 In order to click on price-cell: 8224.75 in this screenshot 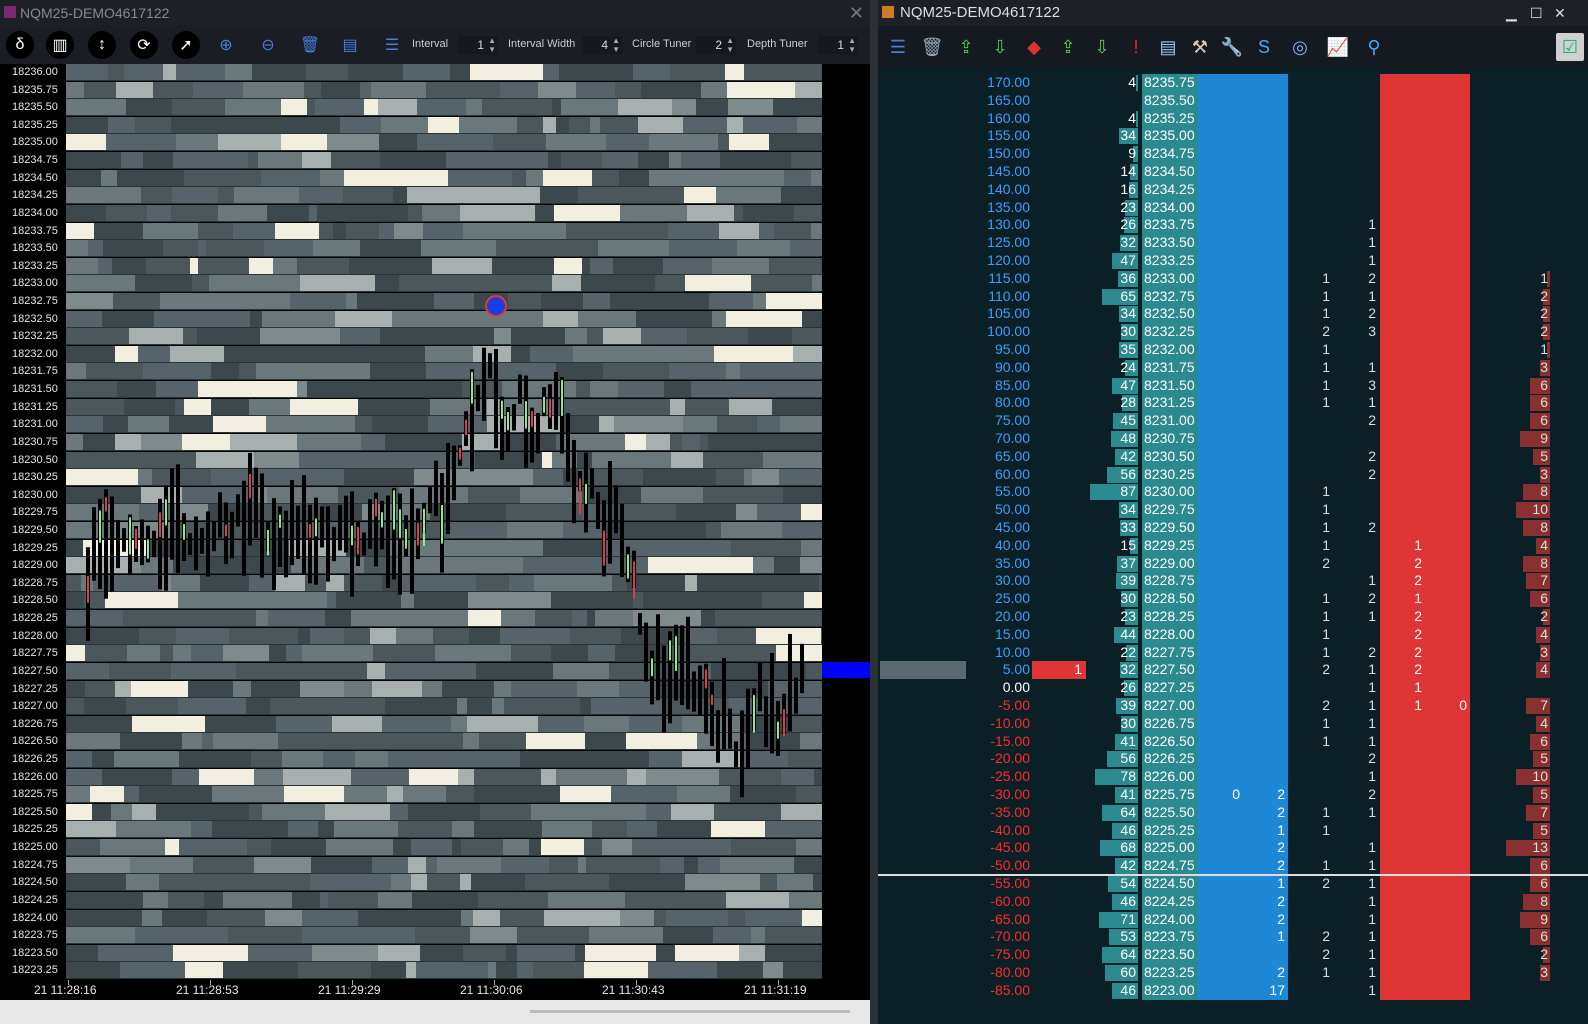, I will do `click(1170, 866)`.